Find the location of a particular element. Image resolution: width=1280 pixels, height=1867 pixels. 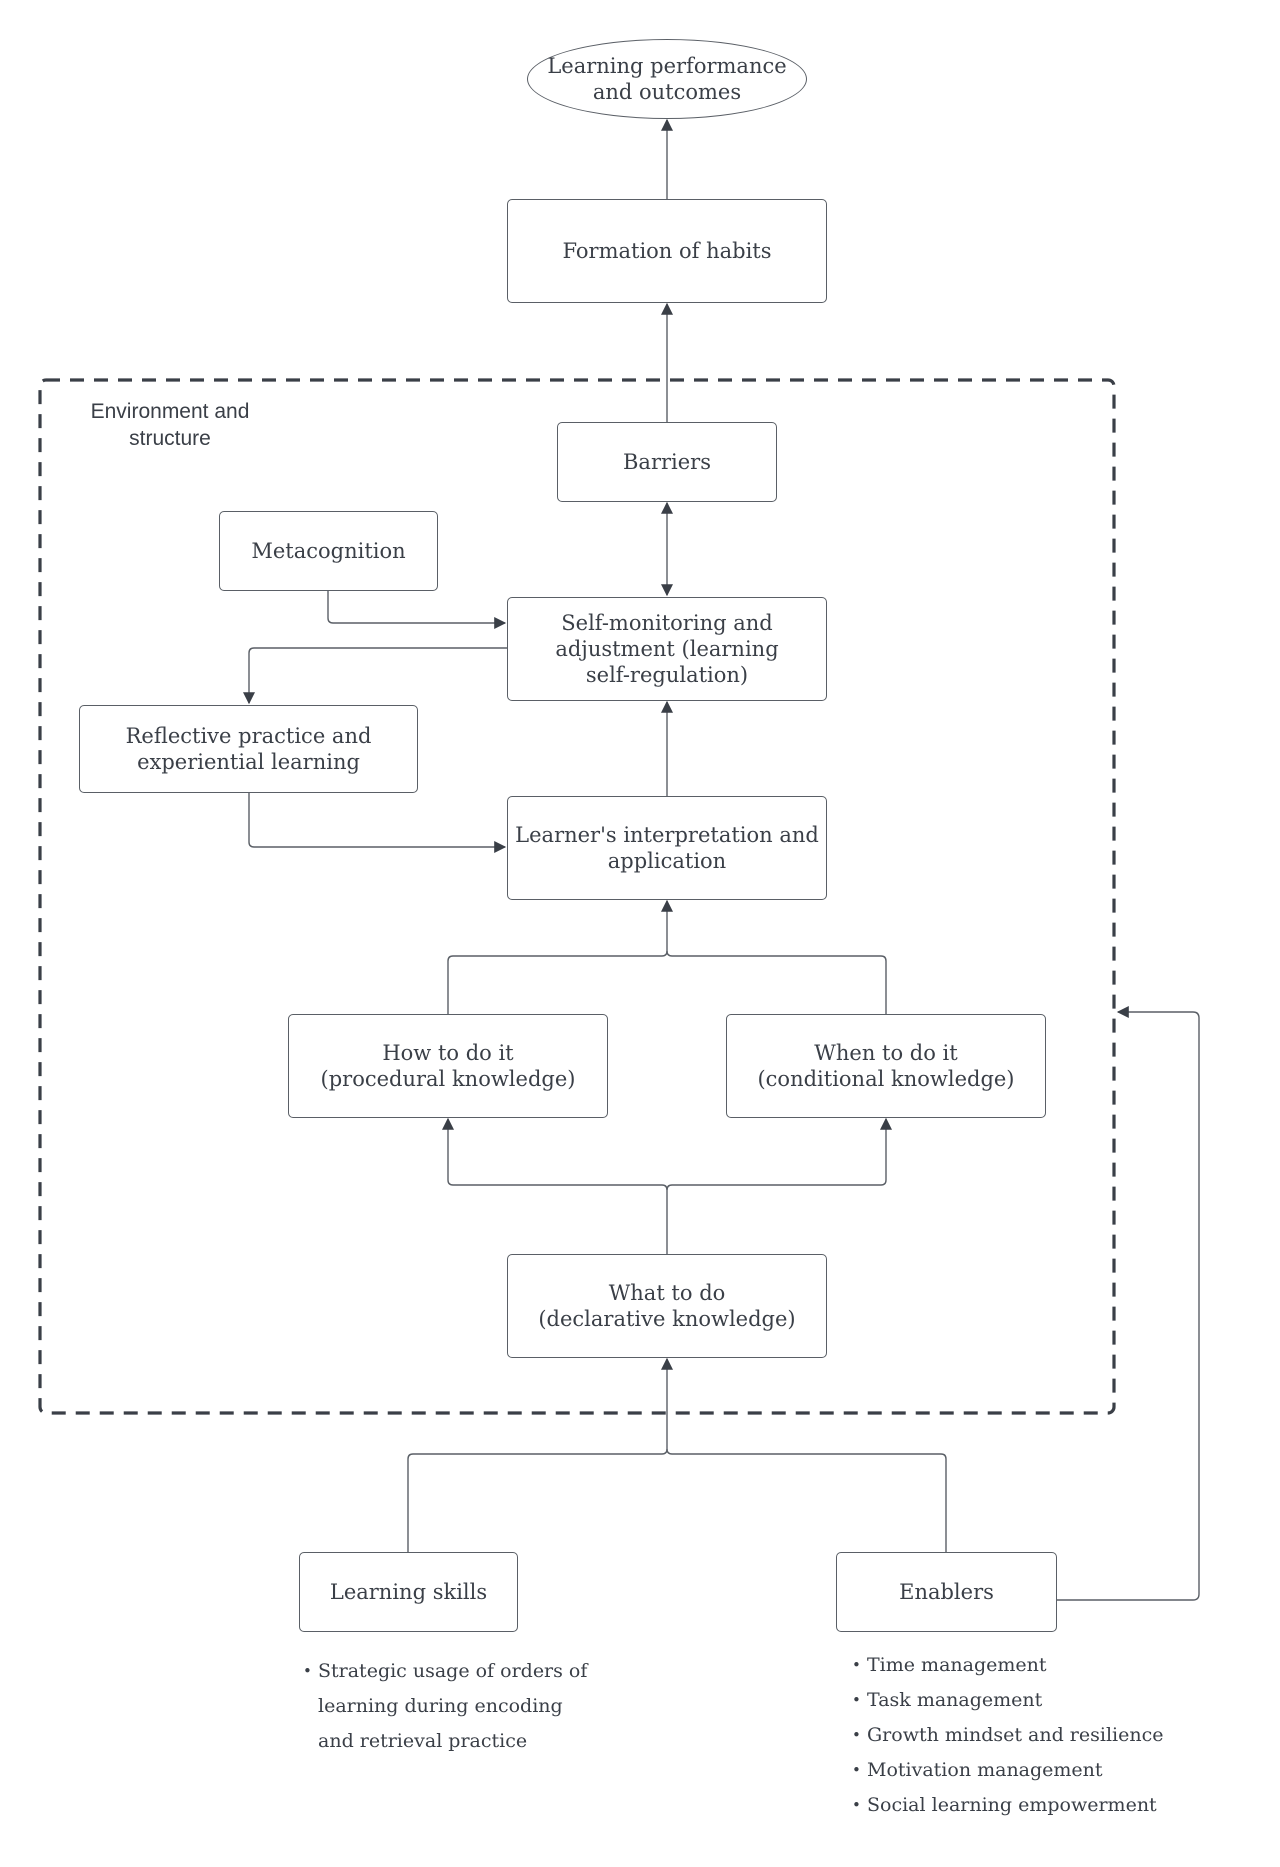

node-declarative-knowledge: What to do (declarative knowledge) is located at coordinates (667, 1306).